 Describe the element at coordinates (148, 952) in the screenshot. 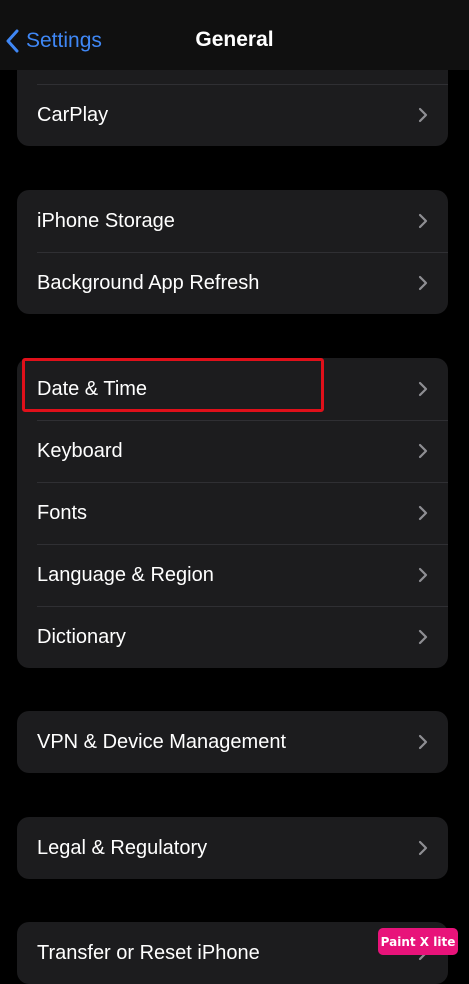

I see `list-item-label: Transfer or Reset iPhone` at that location.